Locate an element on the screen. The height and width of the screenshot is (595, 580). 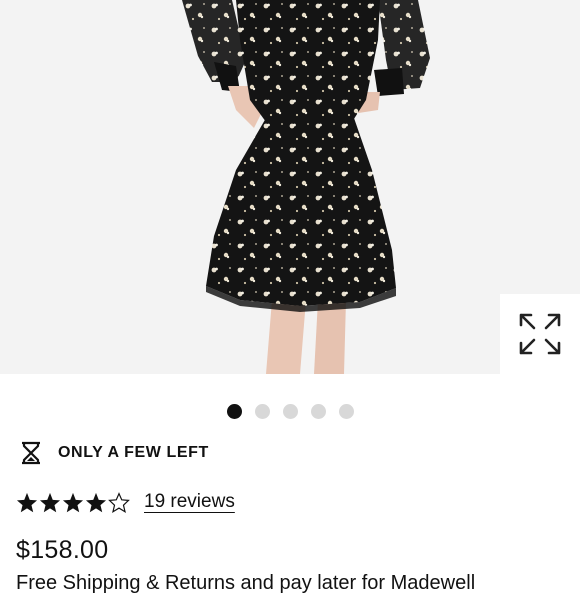
expand-image-button is located at coordinates (540, 334).